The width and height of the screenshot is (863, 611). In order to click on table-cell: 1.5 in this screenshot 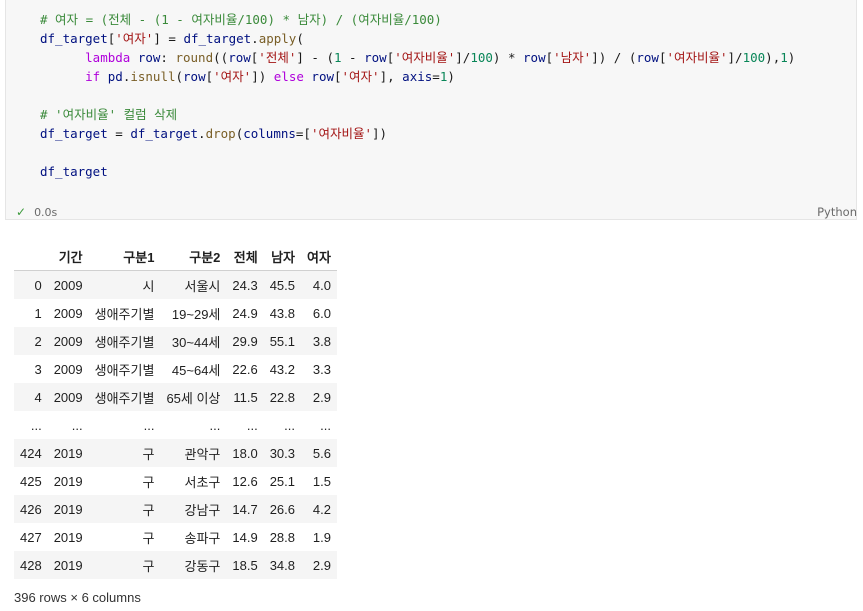, I will do `click(321, 481)`.